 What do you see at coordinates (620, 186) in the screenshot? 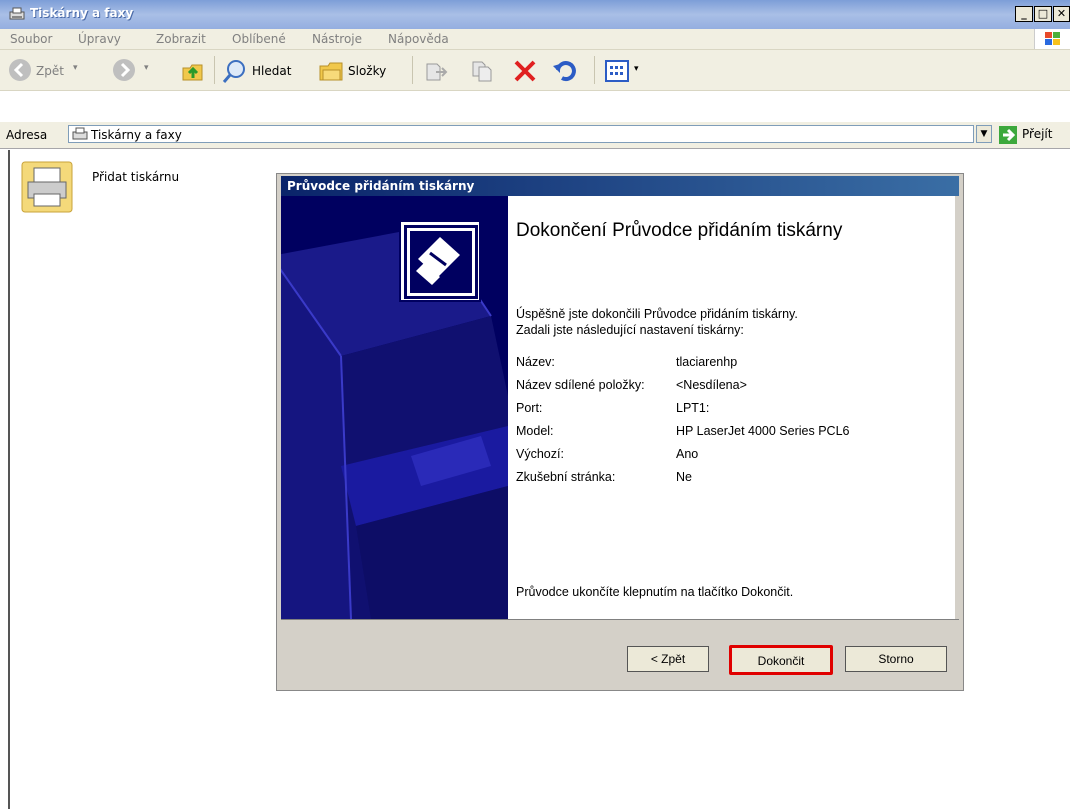
I see `dialog-titlebar: Průvodce přidáním tiskárny` at bounding box center [620, 186].